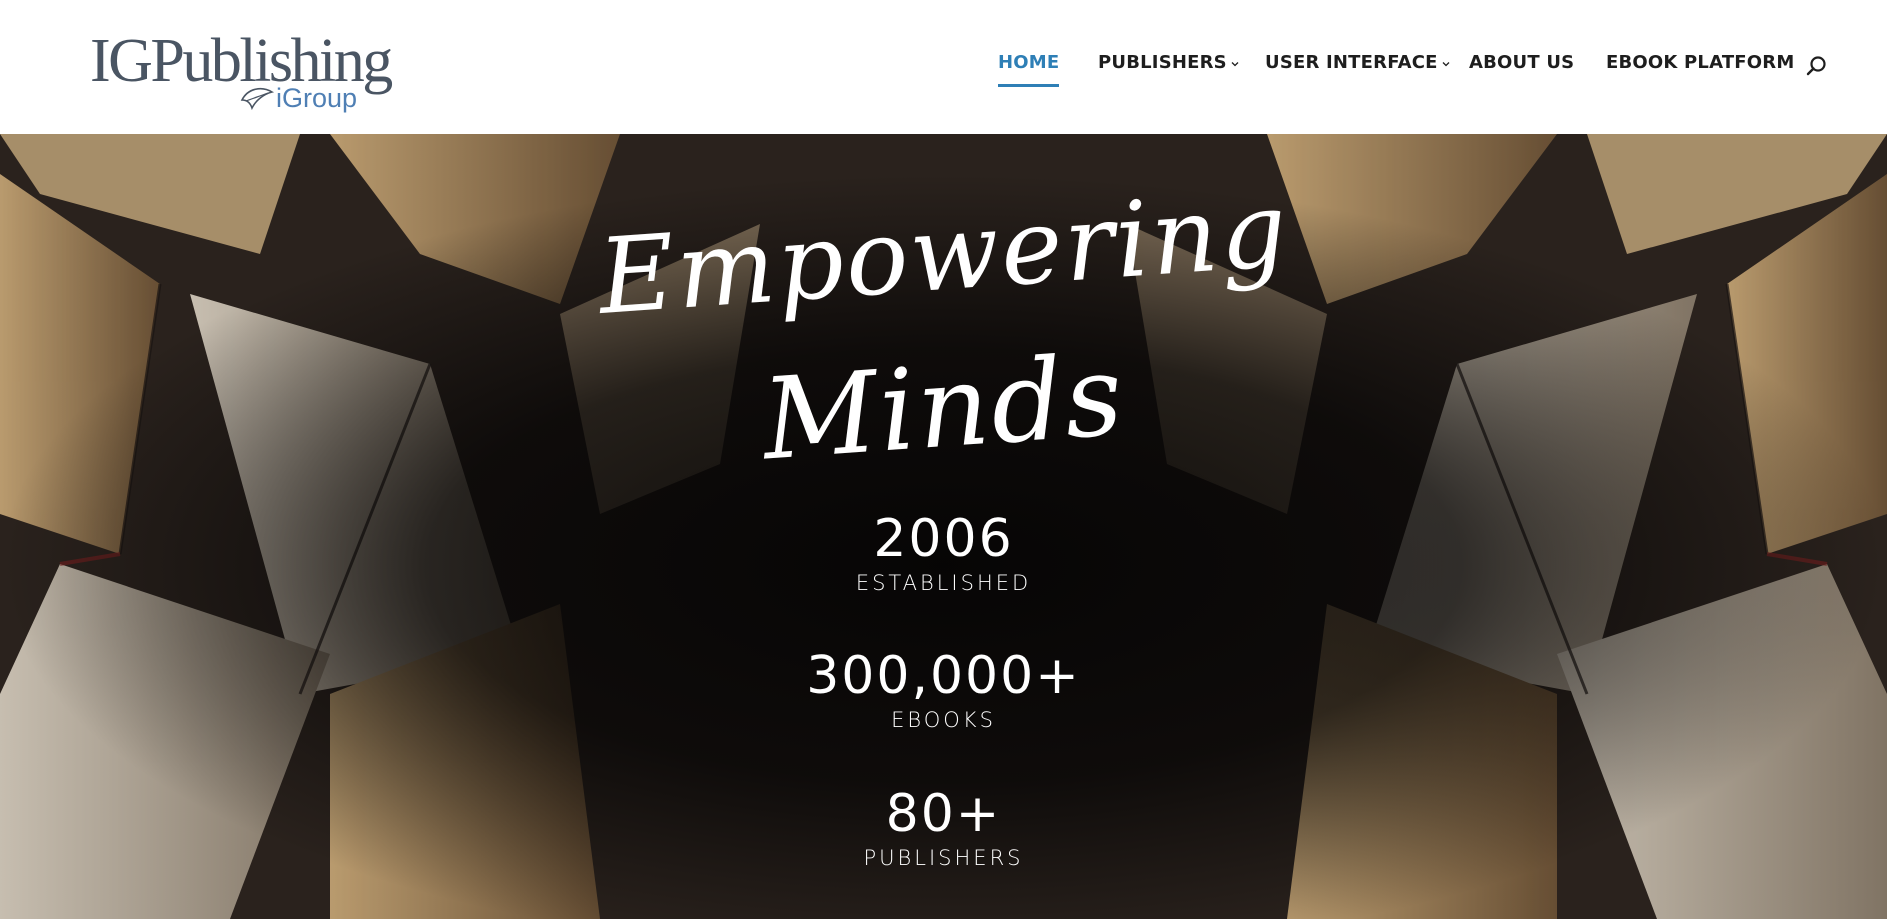 This screenshot has height=919, width=1887. Describe the element at coordinates (943, 539) in the screenshot. I see `stat-value: 2006` at that location.